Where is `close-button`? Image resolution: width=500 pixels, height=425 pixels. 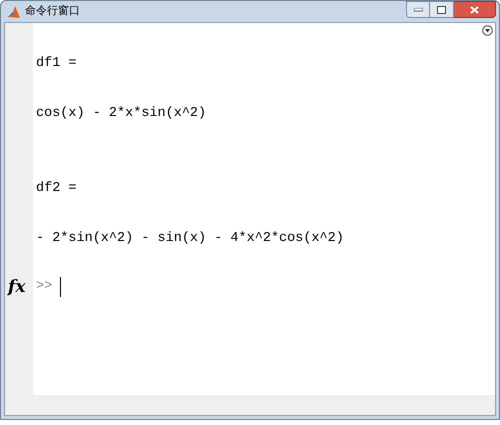 close-button is located at coordinates (475, 9).